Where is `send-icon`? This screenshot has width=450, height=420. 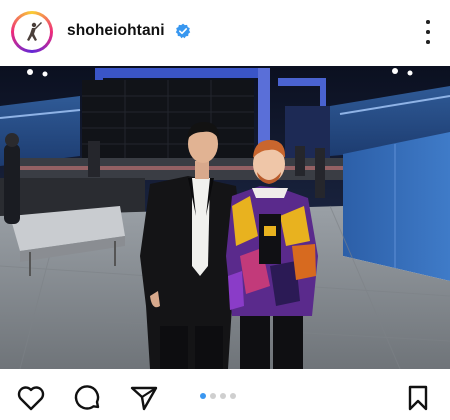 send-icon is located at coordinates (144, 398).